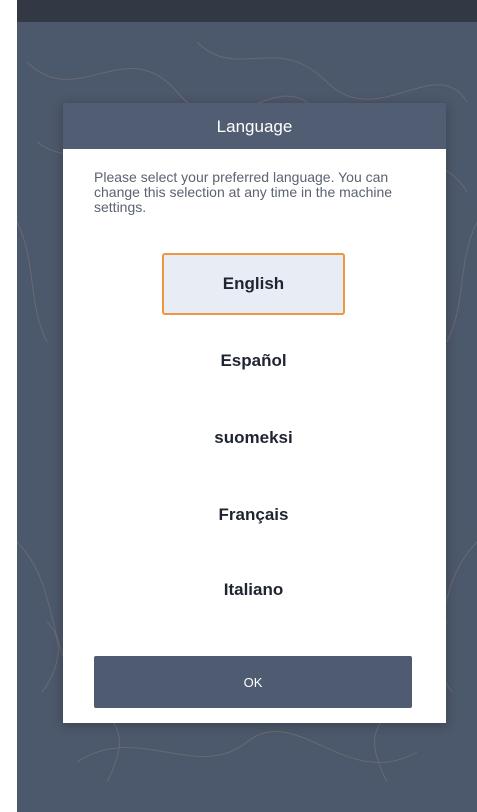  Describe the element at coordinates (254, 126) in the screenshot. I see `dialog-title: Language` at that location.